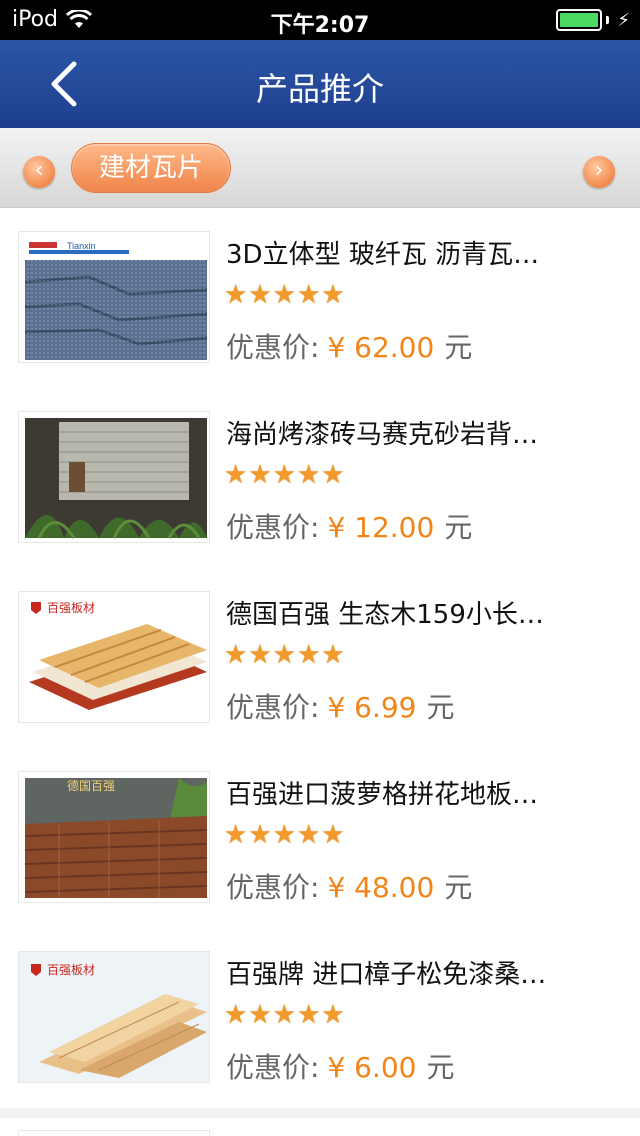  What do you see at coordinates (372, 1067) in the screenshot?
I see `price-value: ¥ 6.00` at bounding box center [372, 1067].